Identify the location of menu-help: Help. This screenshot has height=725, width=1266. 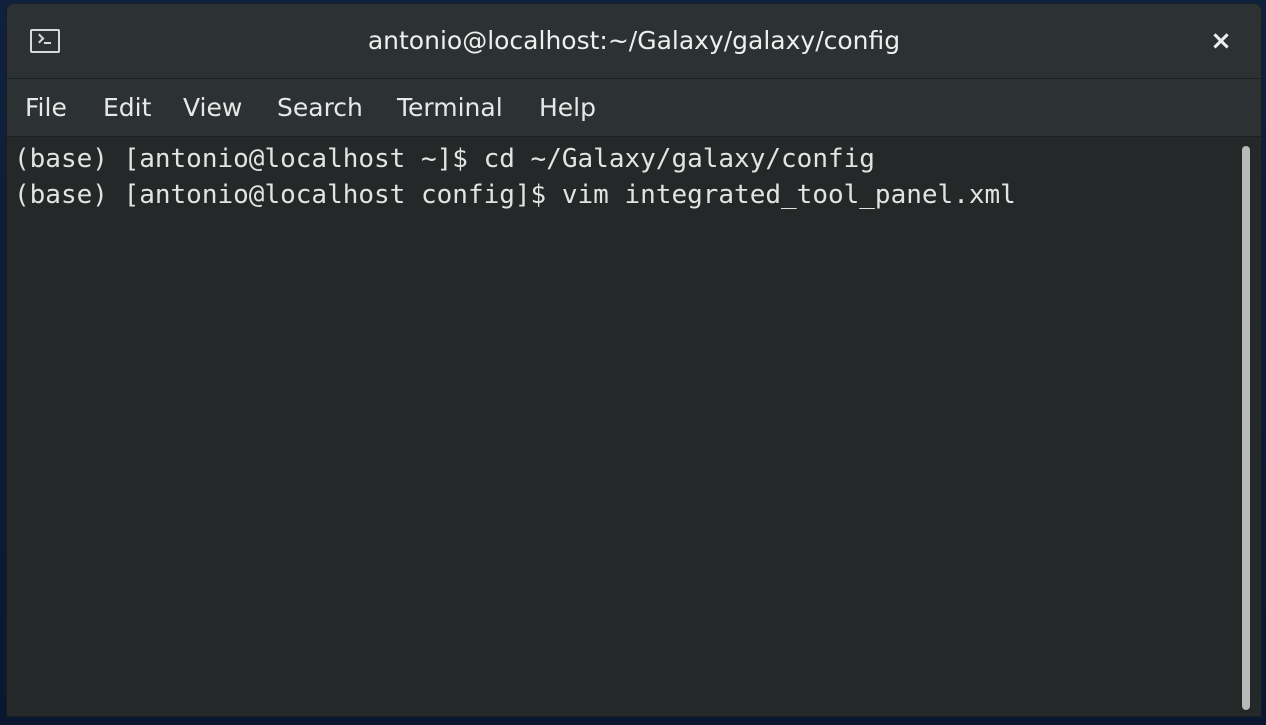
(567, 107).